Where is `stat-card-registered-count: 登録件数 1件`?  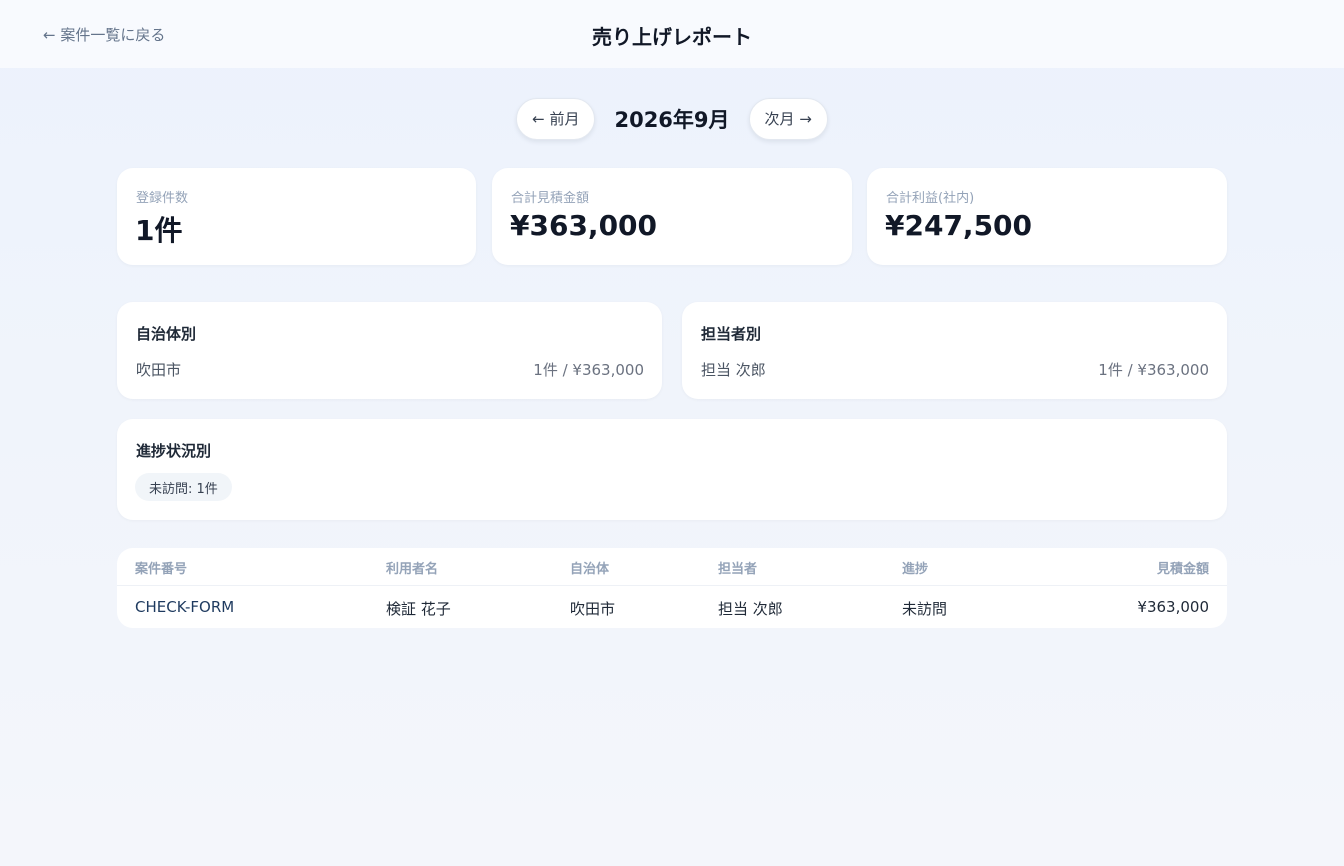
stat-card-registered-count: 登録件数 1件 is located at coordinates (296, 216).